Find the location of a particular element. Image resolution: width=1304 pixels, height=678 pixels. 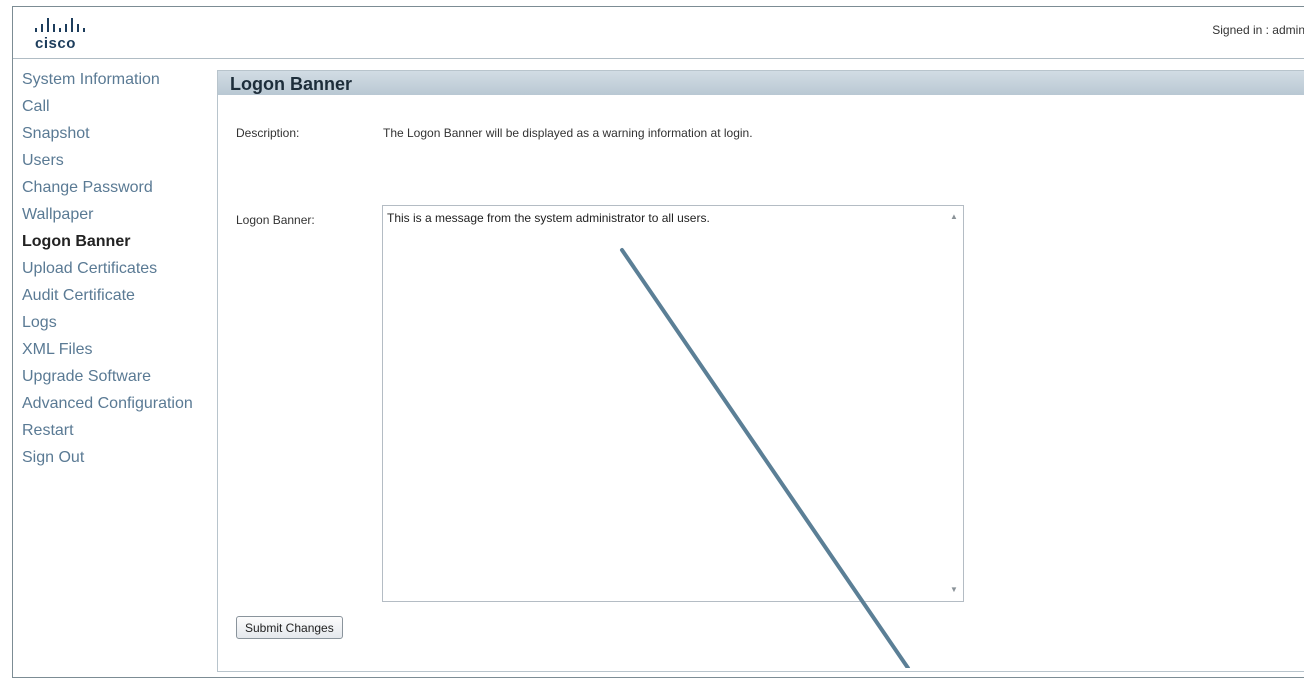

sidebar-item-upload-certificates: Upload Certificates is located at coordinates (117, 268).